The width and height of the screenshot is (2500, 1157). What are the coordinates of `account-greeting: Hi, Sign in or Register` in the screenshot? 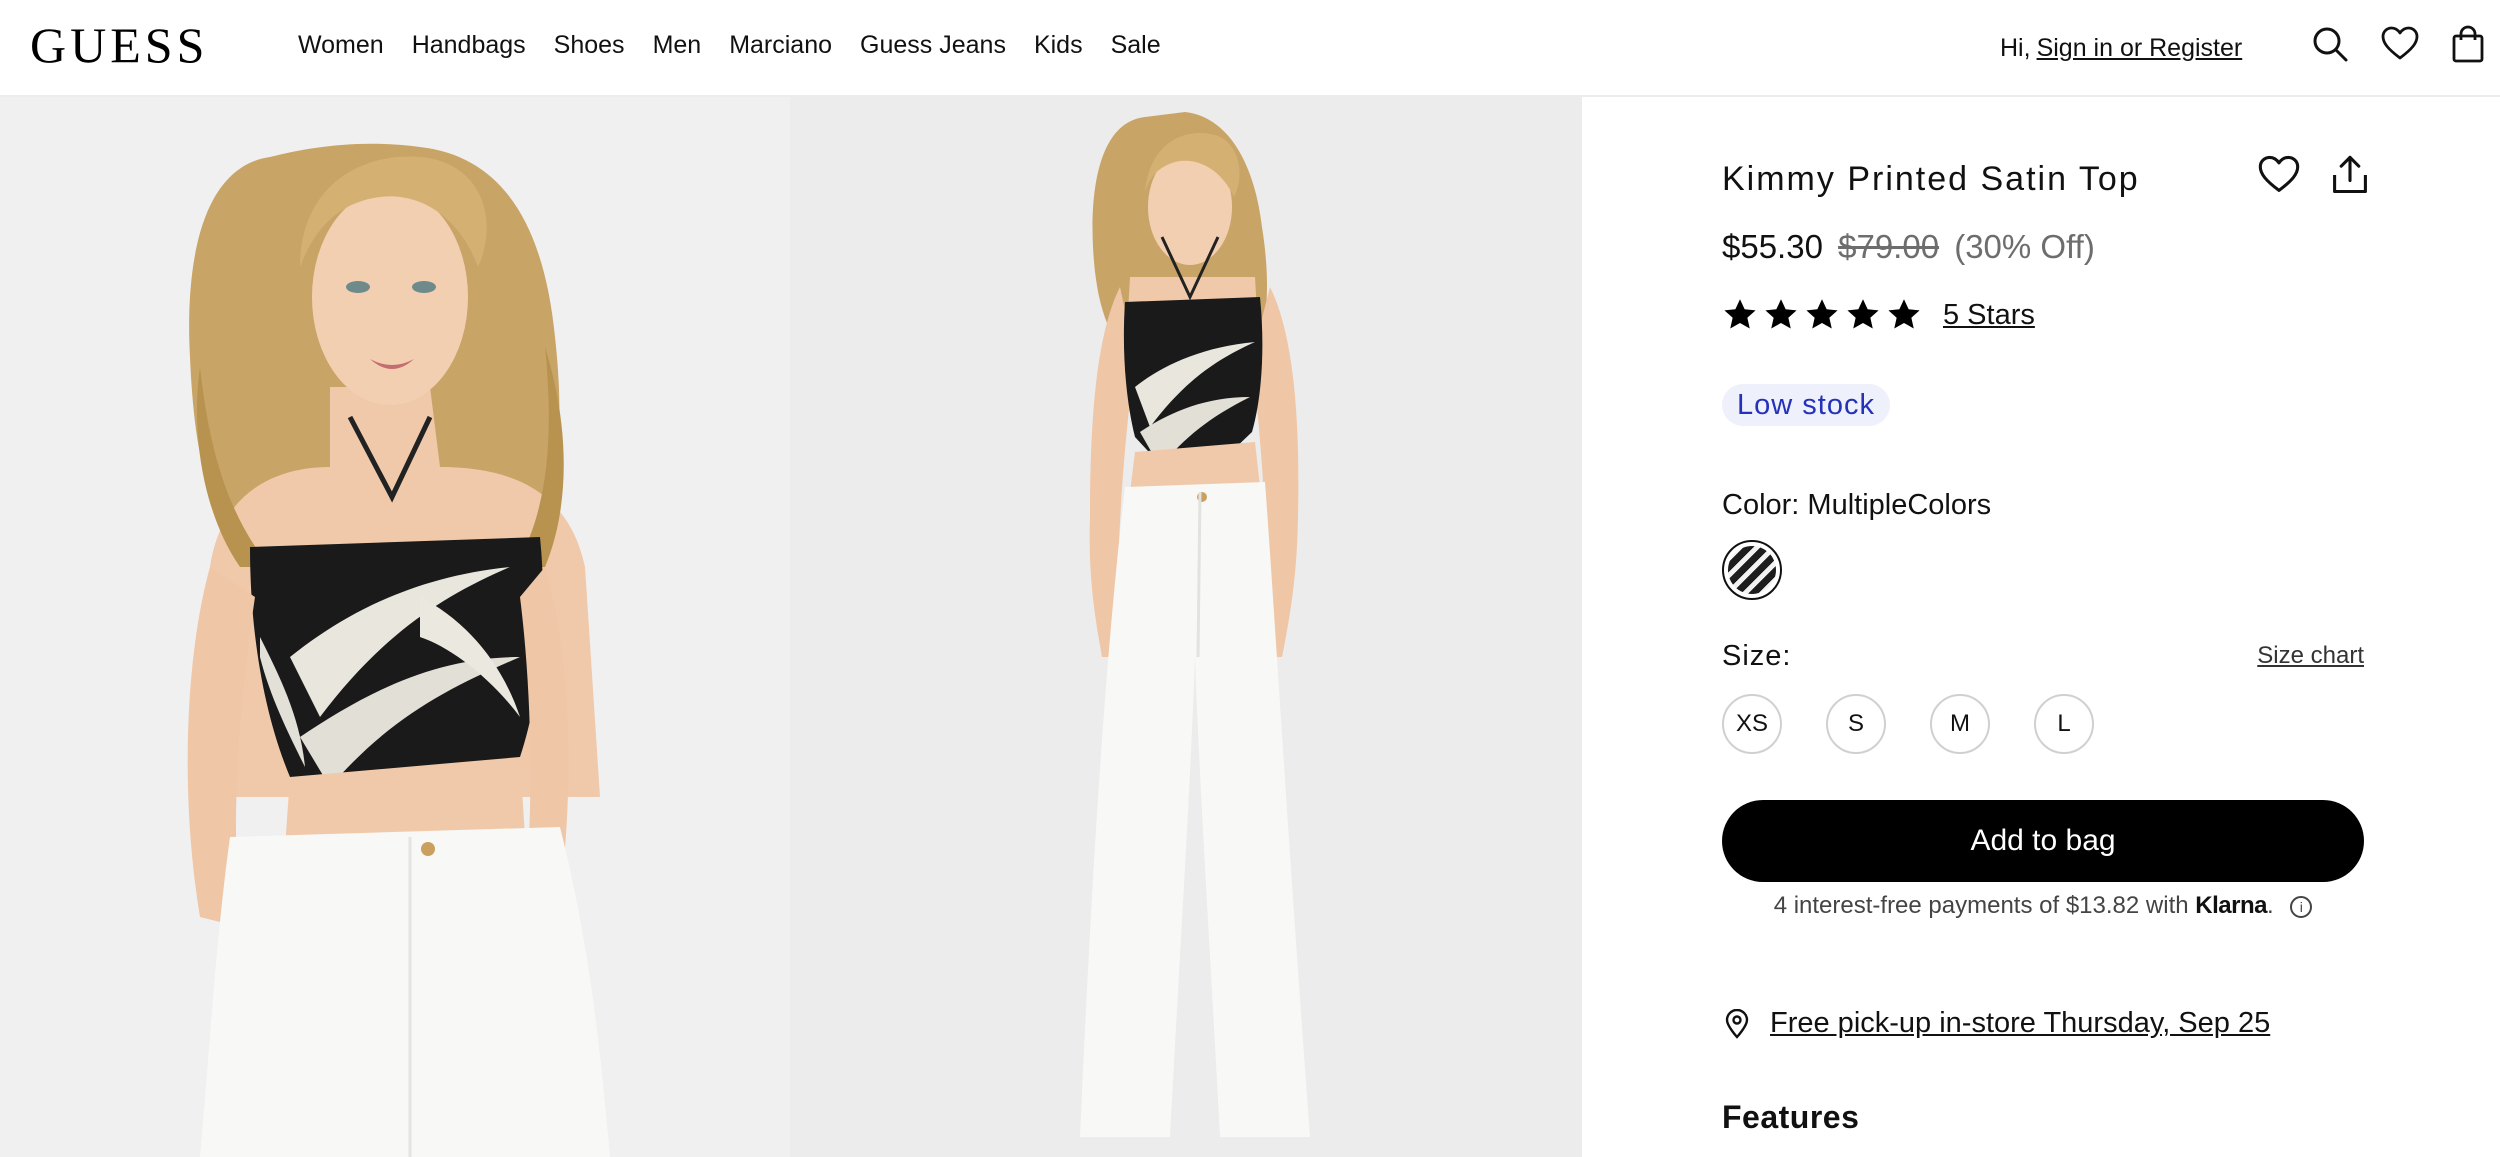 It's located at (2121, 48).